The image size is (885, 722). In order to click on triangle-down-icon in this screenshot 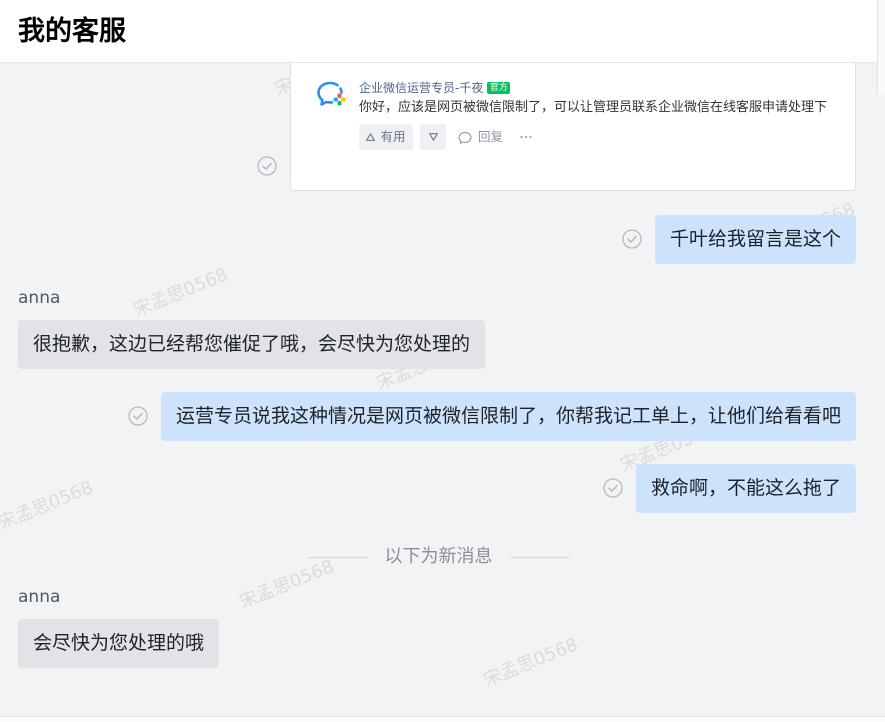, I will do `click(433, 137)`.